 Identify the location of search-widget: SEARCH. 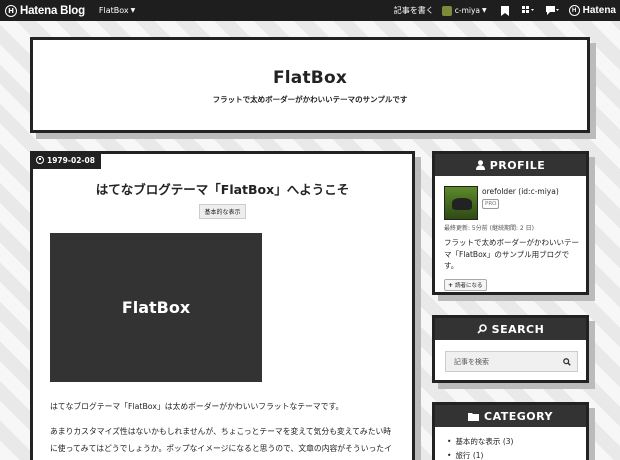
(510, 349).